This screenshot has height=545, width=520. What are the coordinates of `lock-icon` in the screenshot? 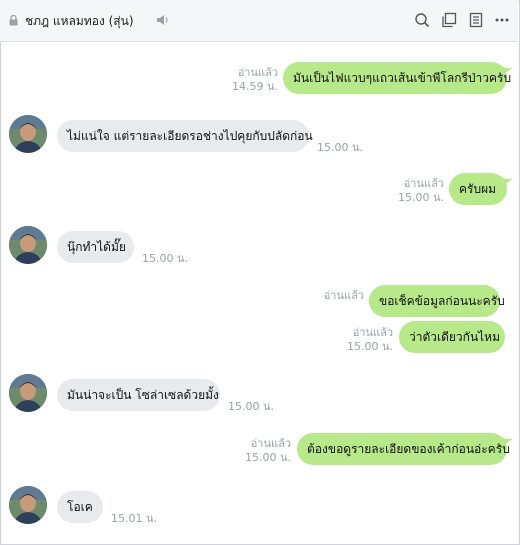 It's located at (13, 20).